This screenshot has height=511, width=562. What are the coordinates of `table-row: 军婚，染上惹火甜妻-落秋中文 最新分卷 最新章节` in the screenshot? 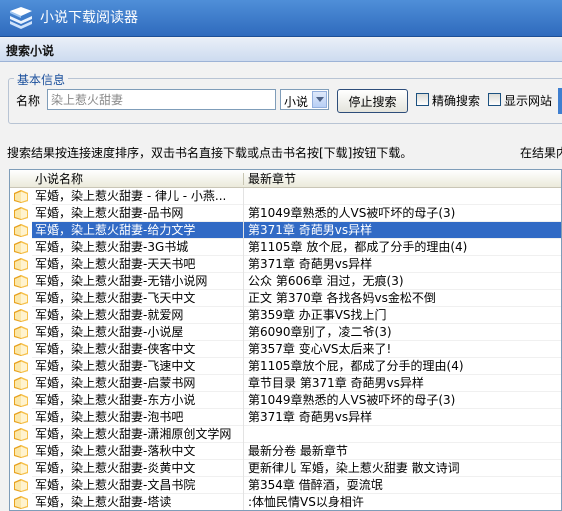 It's located at (285, 451).